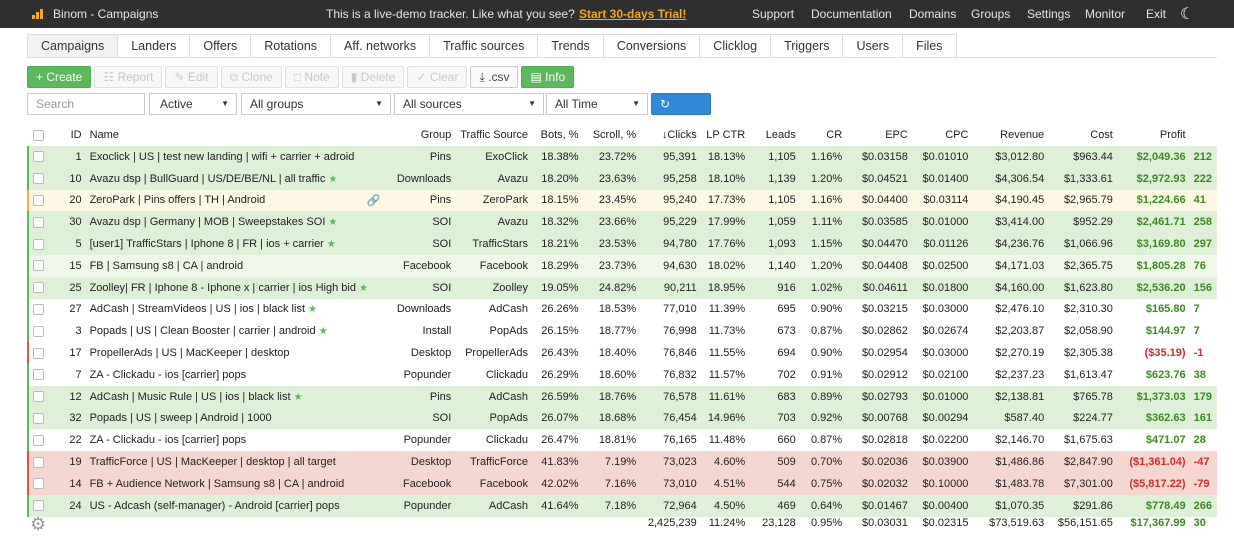 The image size is (1234, 544). What do you see at coordinates (316, 104) in the screenshot?
I see `group-select: All groups ▼` at bounding box center [316, 104].